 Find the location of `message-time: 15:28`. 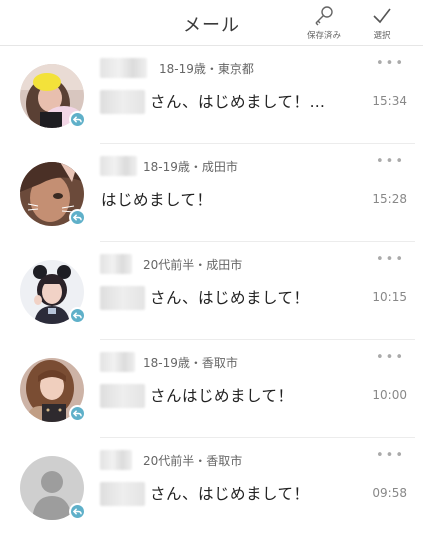

message-time: 15:28 is located at coordinates (389, 199).